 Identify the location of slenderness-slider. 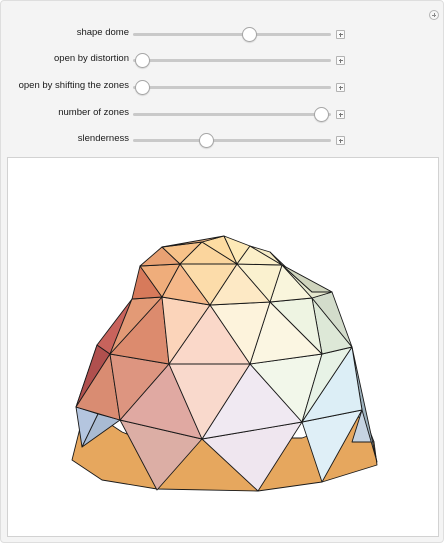
(232, 140).